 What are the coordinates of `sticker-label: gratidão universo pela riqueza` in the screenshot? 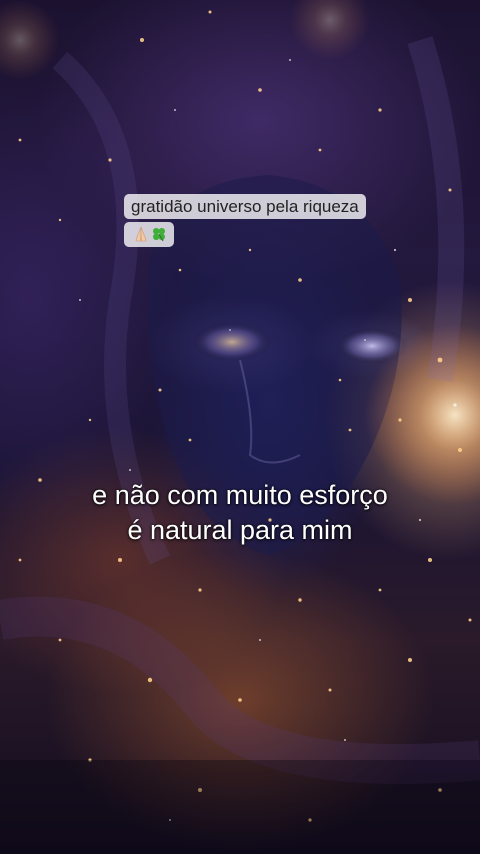 It's located at (245, 220).